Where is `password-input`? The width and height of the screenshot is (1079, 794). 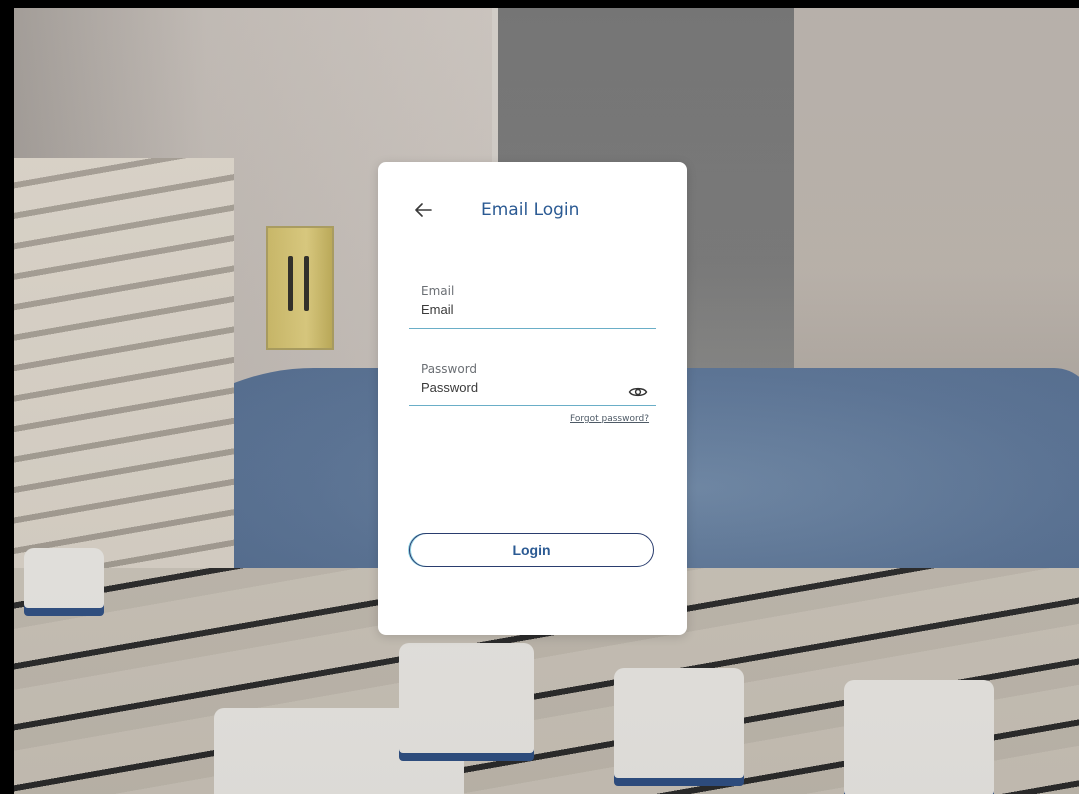
password-input is located at coordinates (521, 387).